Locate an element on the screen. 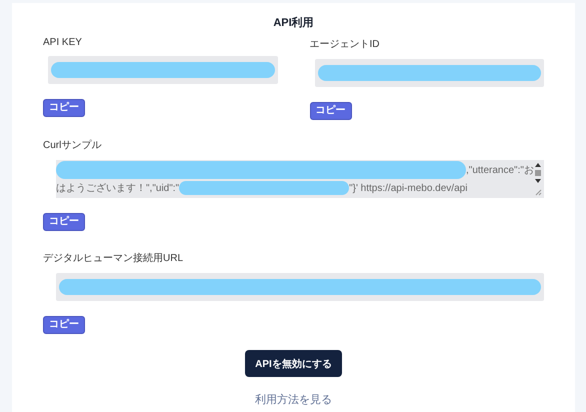 The width and height of the screenshot is (586, 412). section-title: API利用 is located at coordinates (293, 23).